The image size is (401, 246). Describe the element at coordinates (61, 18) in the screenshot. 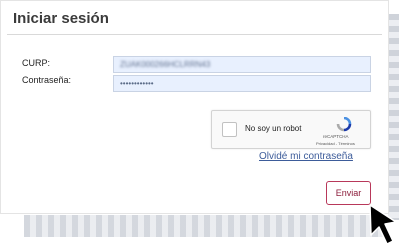

I see `page-title: Iniciar sesión` at that location.